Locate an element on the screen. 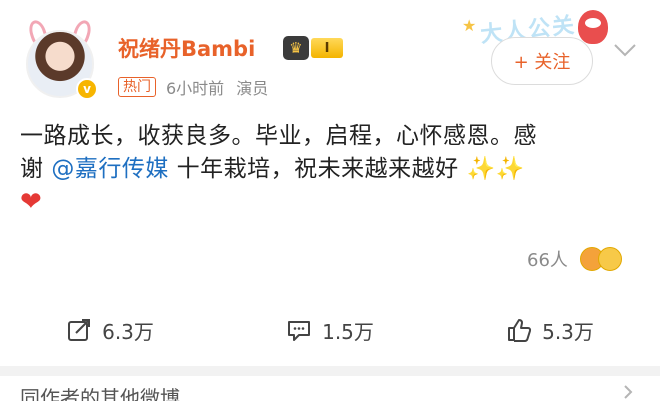  comment-button: 1.5万 is located at coordinates (330, 330).